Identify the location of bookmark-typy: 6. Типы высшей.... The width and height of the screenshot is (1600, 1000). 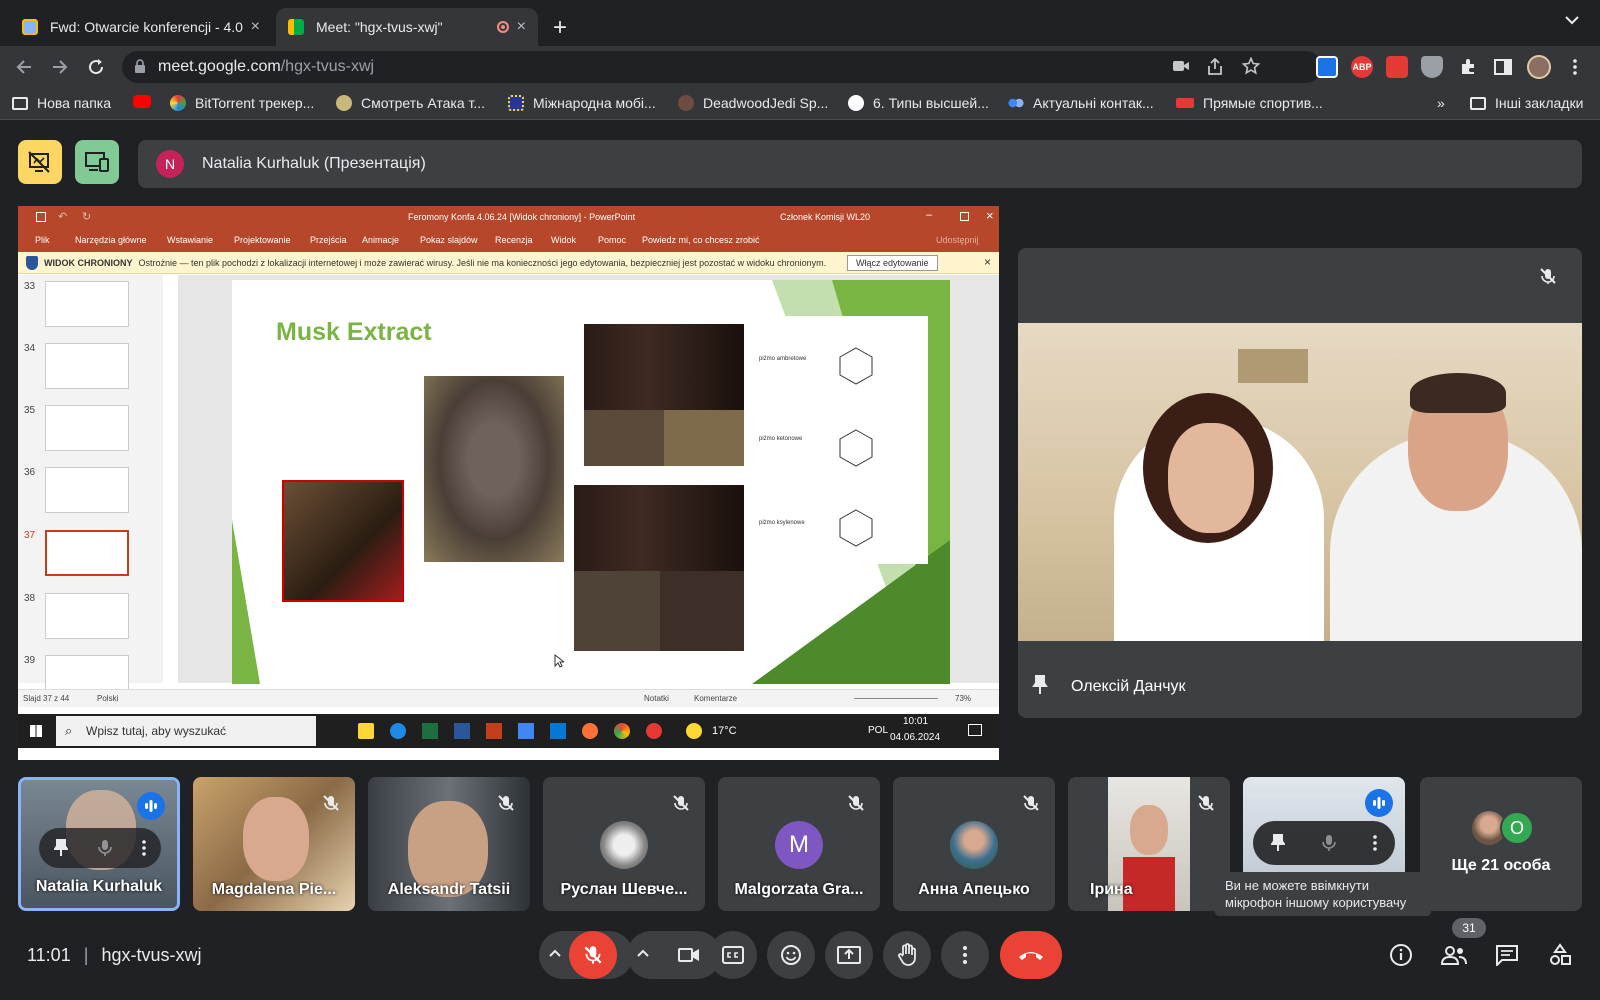
(918, 103).